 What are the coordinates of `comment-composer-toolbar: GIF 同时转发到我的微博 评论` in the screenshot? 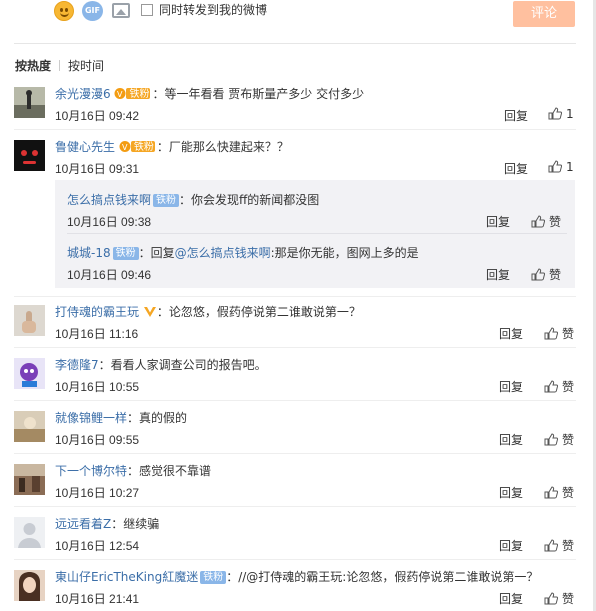 It's located at (298, 15).